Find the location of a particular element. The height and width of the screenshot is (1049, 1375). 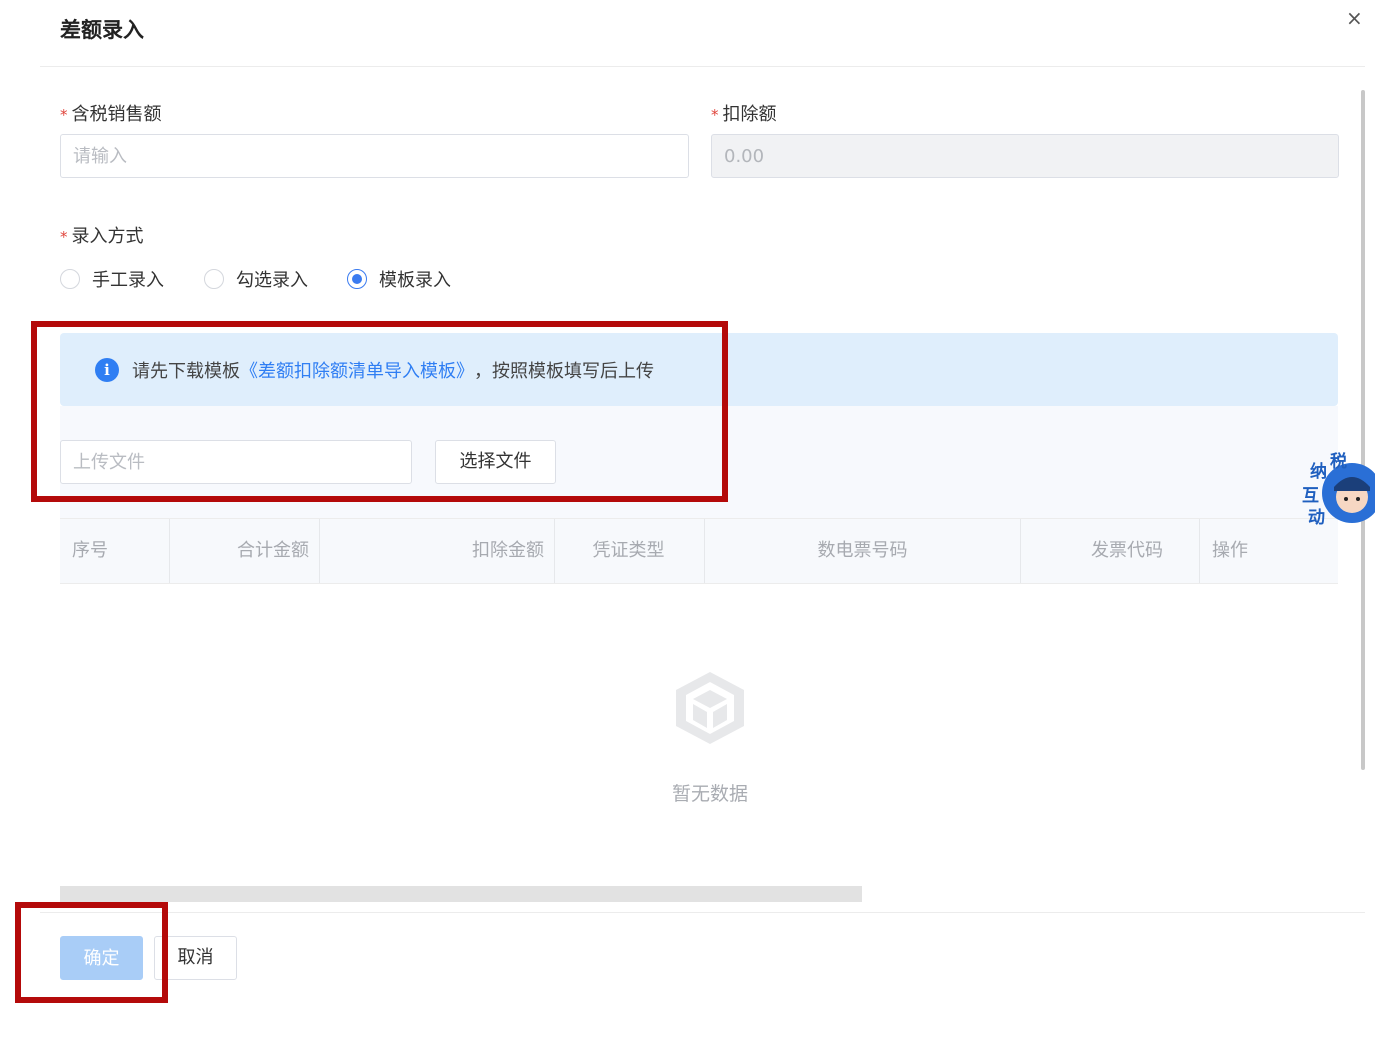

column-header: 发票代码 is located at coordinates (1110, 551).